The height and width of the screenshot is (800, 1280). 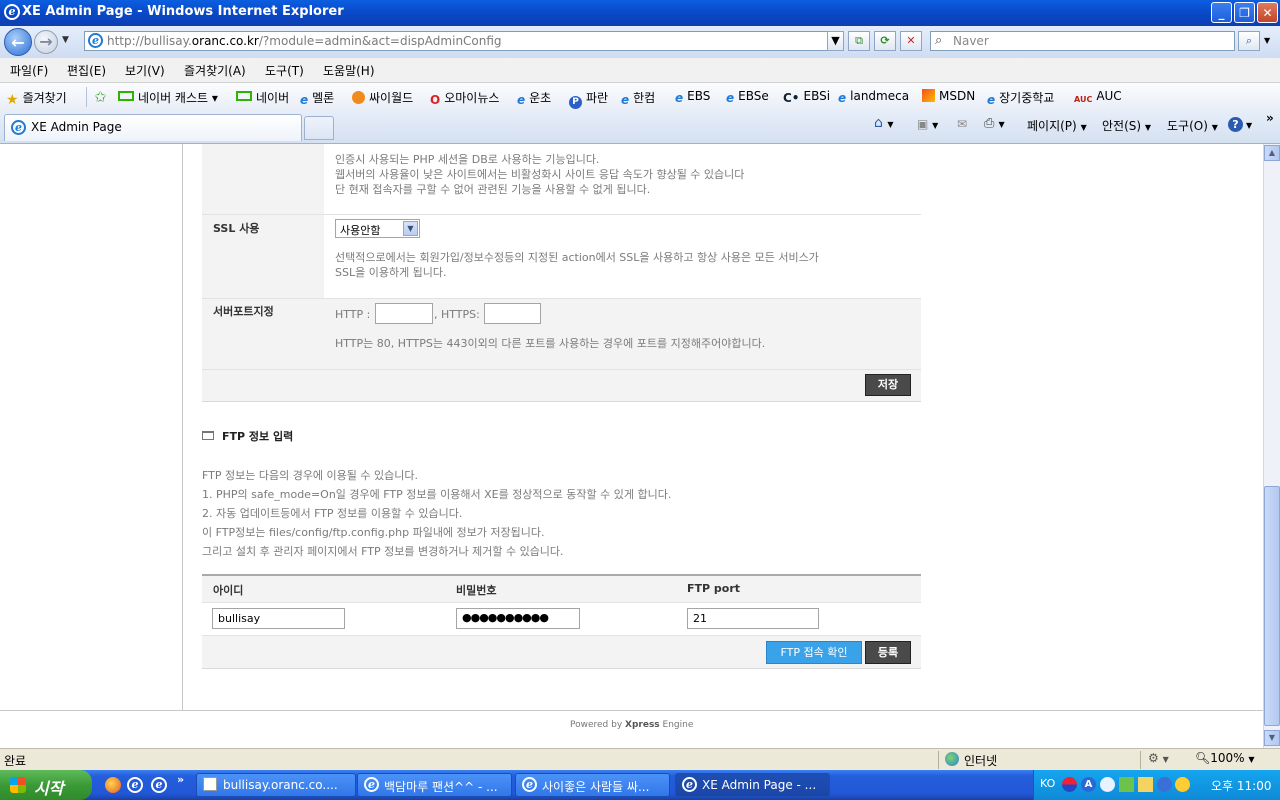 What do you see at coordinates (236, 228) in the screenshot?
I see `ssl-label: SSL 사용` at bounding box center [236, 228].